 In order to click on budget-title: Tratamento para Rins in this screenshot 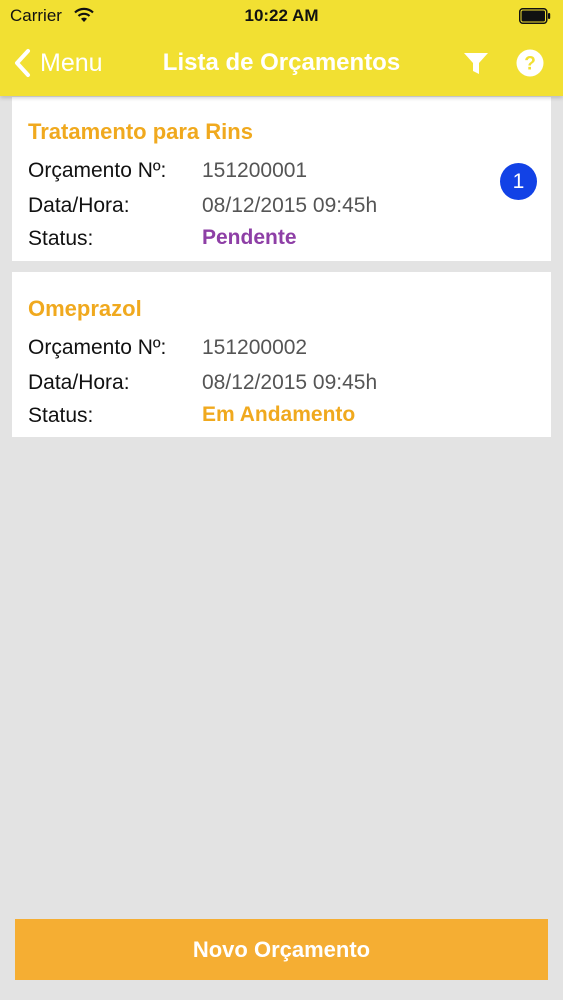, I will do `click(140, 131)`.